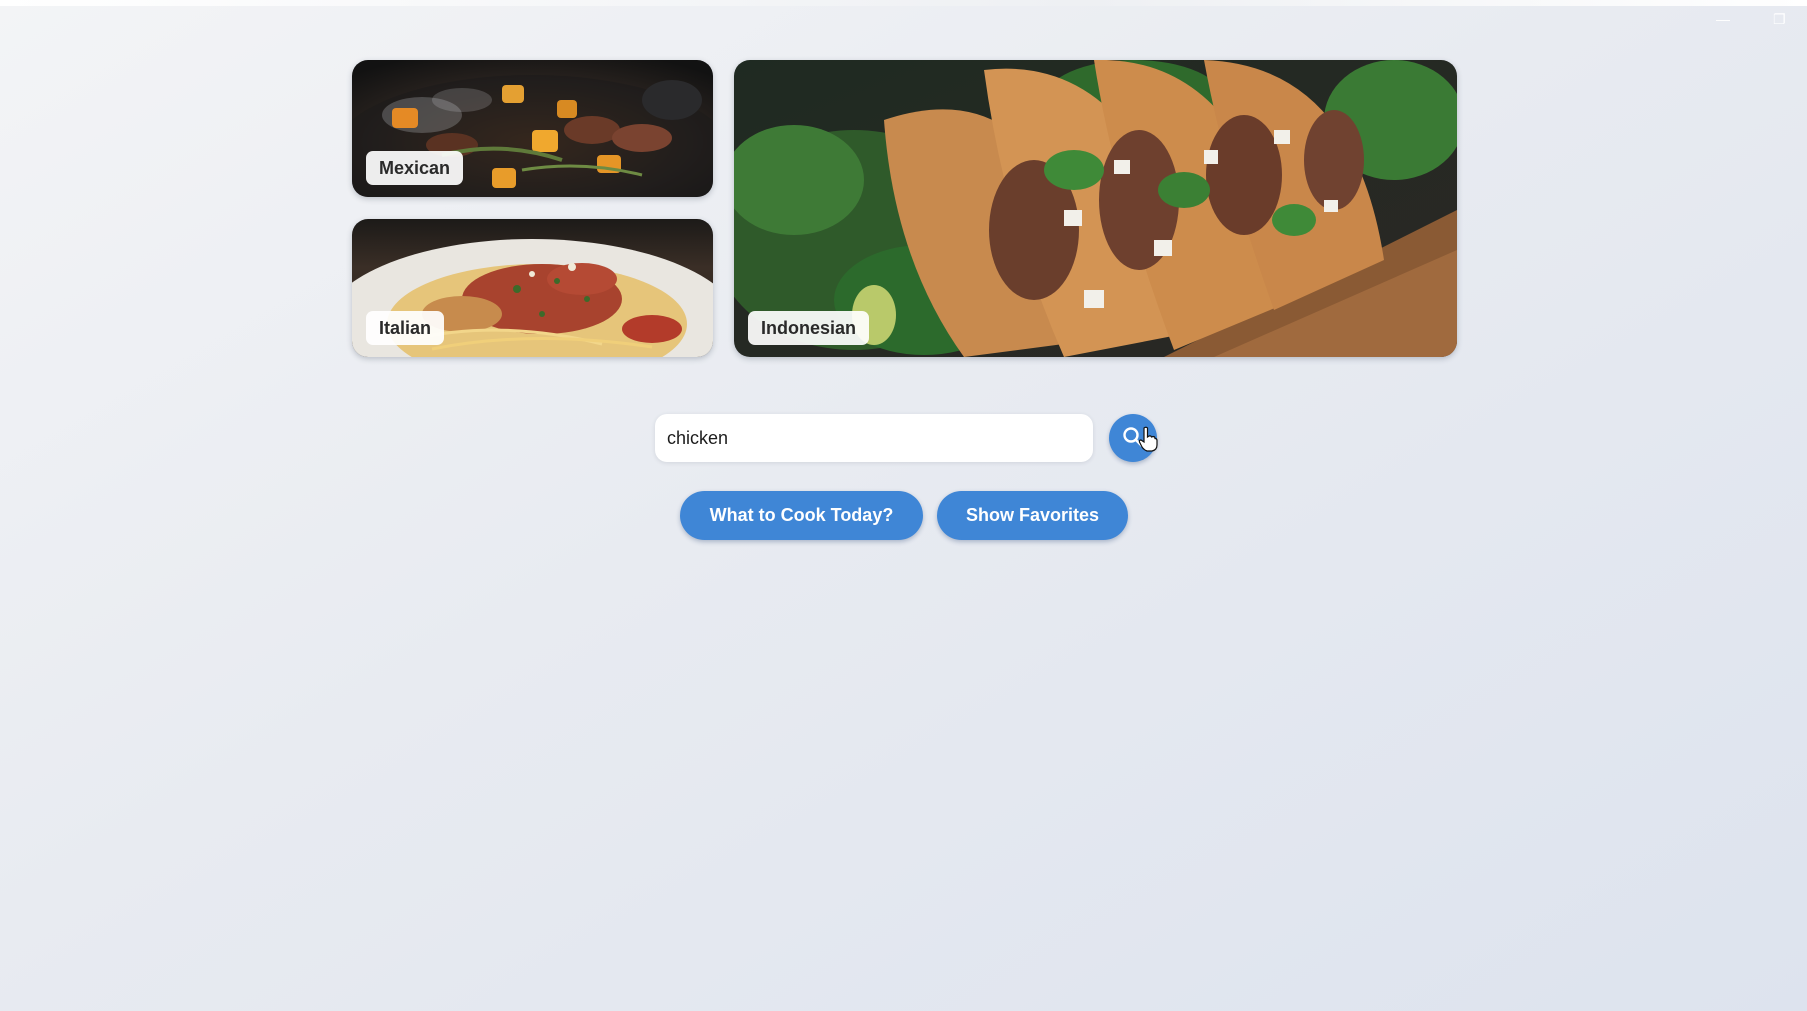 This screenshot has height=1011, width=1807. I want to click on search-box, so click(874, 438).